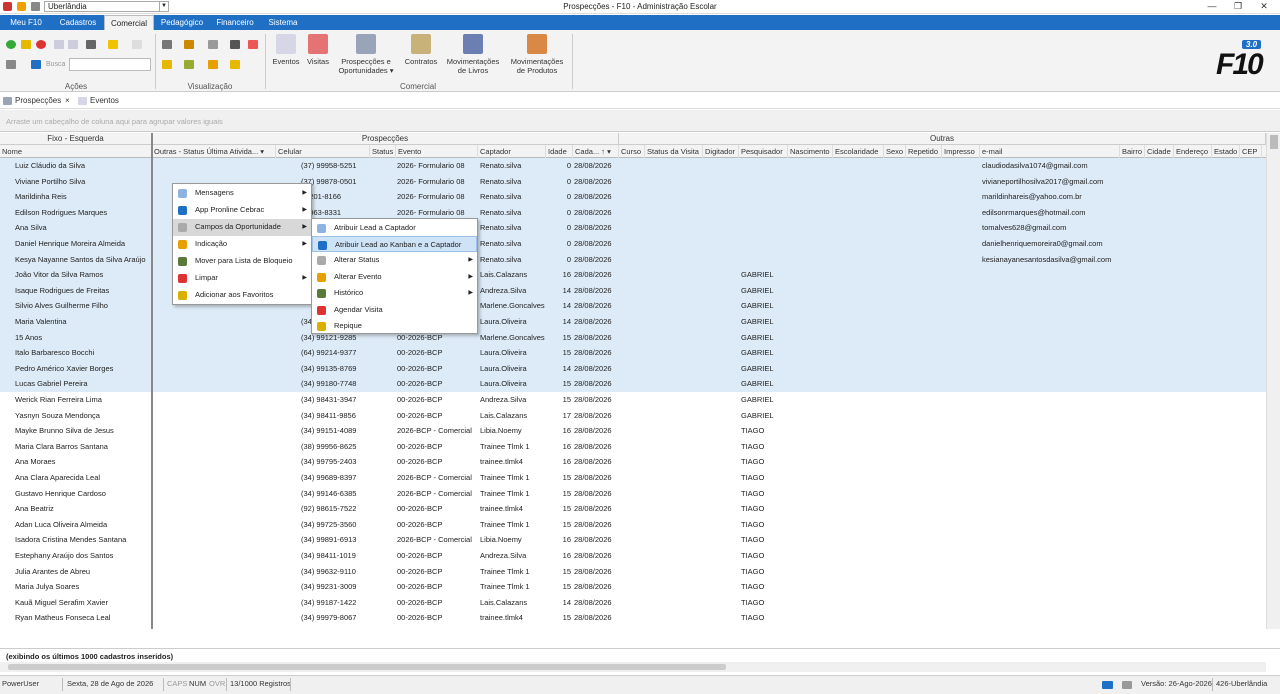  What do you see at coordinates (137, 44) in the screenshot?
I see `tools-icon` at bounding box center [137, 44].